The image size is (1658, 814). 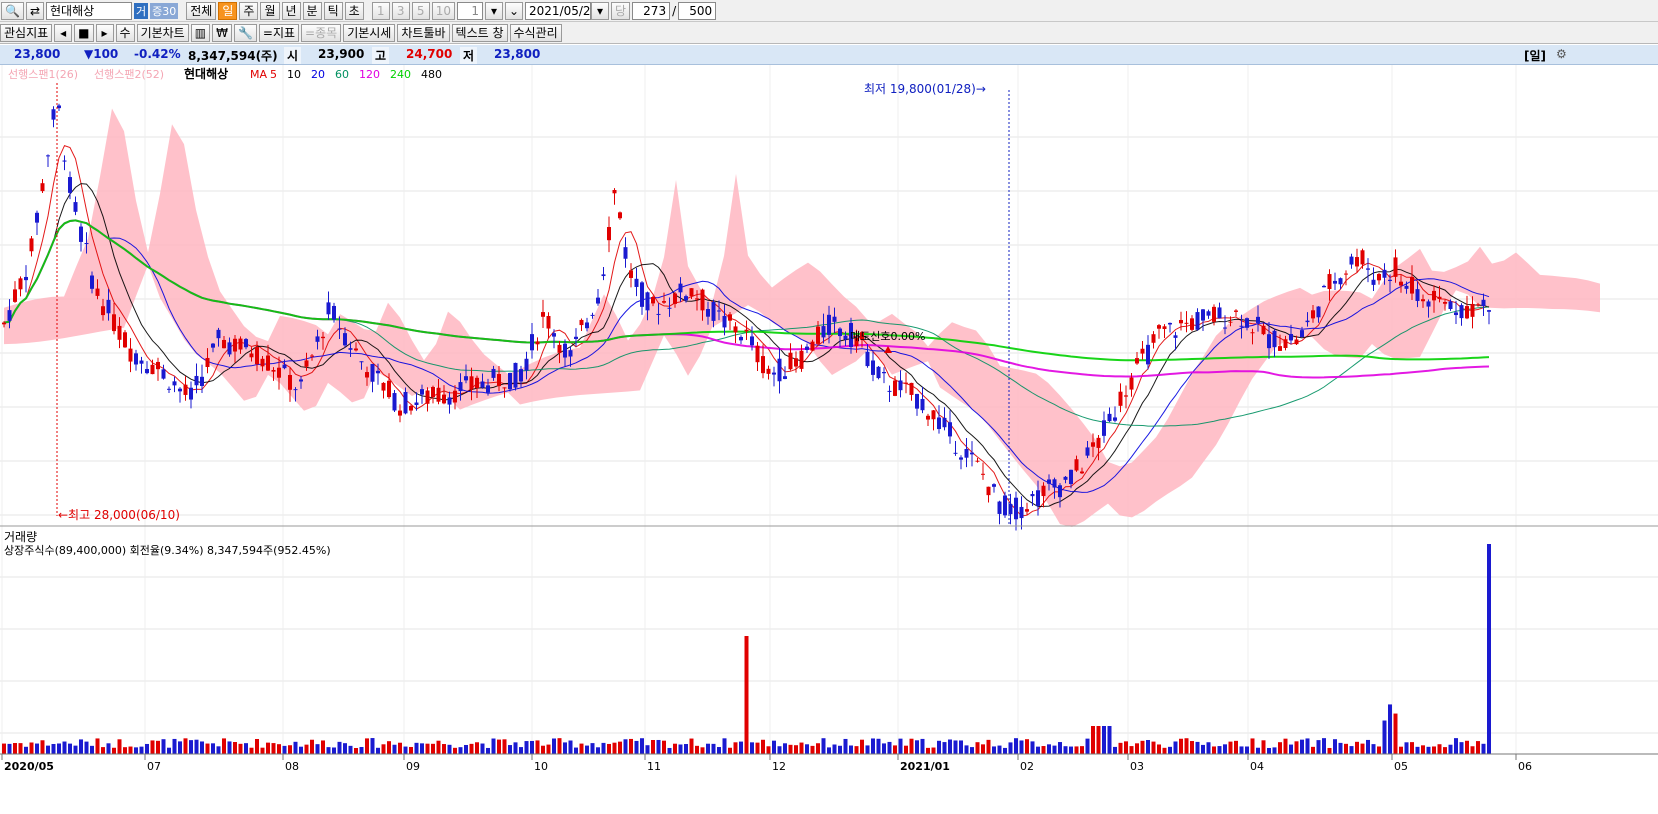 What do you see at coordinates (12, 10) in the screenshot?
I see `search-icon: 🔍` at bounding box center [12, 10].